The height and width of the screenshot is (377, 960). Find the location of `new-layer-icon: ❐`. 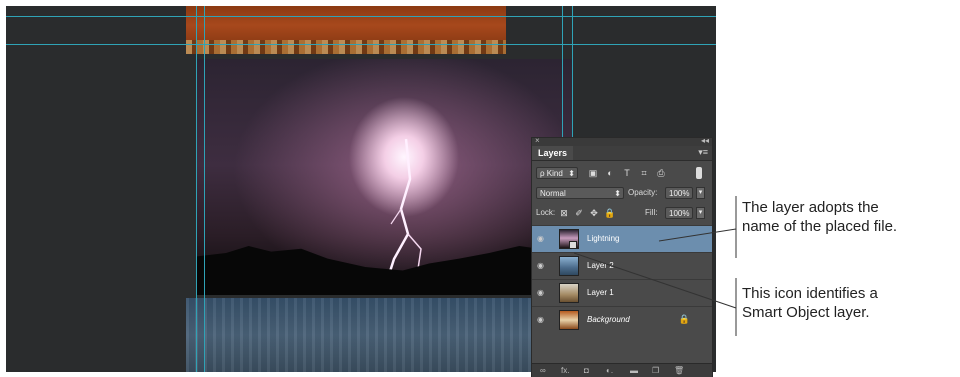

new-layer-icon: ❐ is located at coordinates (655, 370).